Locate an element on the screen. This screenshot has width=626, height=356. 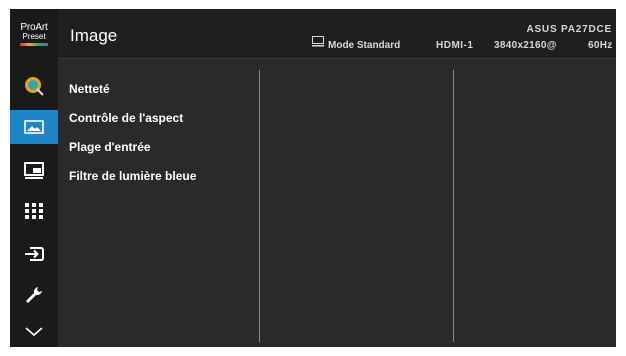
sidebar-item-grid is located at coordinates (34, 211).